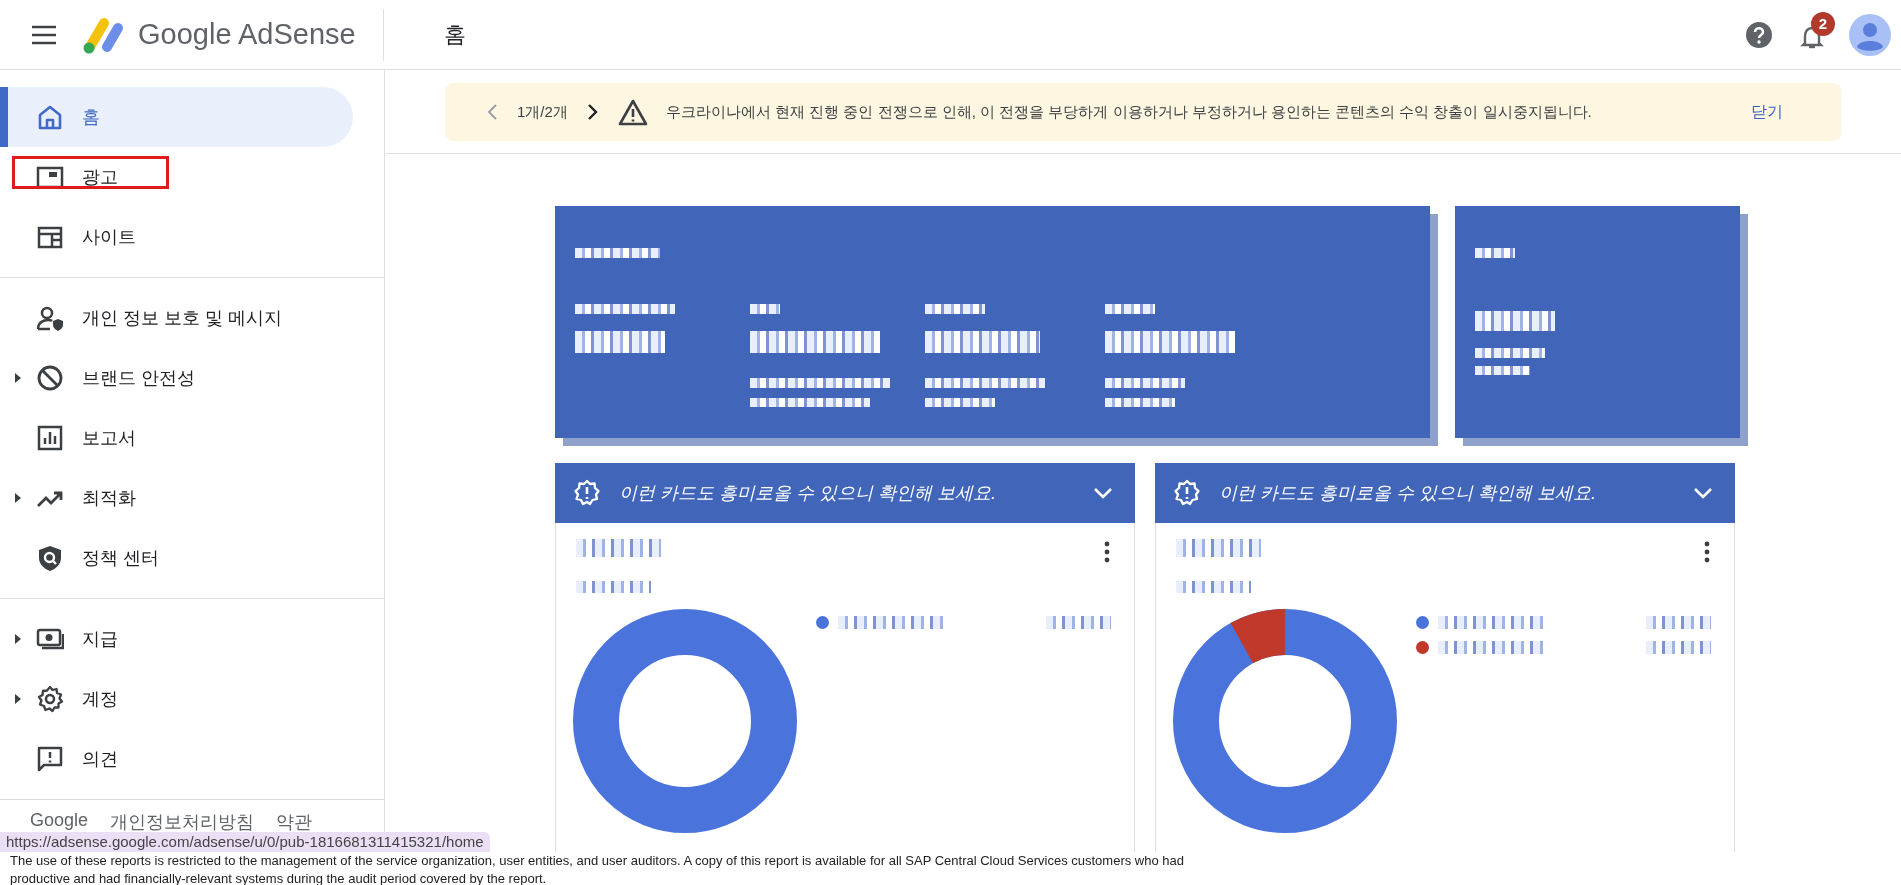 This screenshot has width=1901, height=885. Describe the element at coordinates (44, 34) in the screenshot. I see `menu-icon` at that location.